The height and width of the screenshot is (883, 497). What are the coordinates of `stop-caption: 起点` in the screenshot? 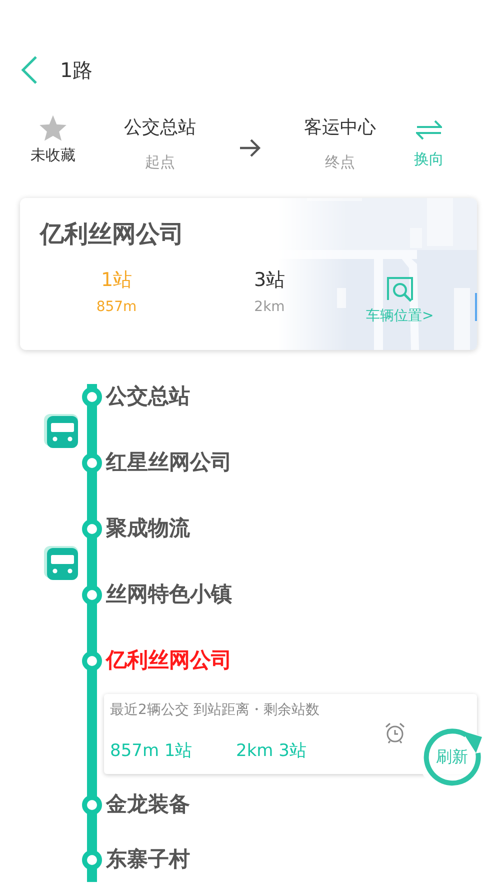 It's located at (160, 162).